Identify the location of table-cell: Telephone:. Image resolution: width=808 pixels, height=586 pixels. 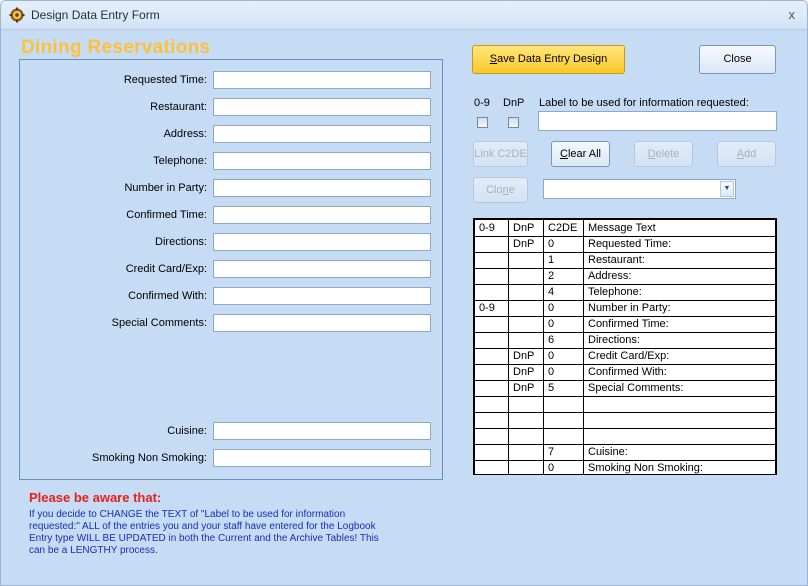
(679, 292).